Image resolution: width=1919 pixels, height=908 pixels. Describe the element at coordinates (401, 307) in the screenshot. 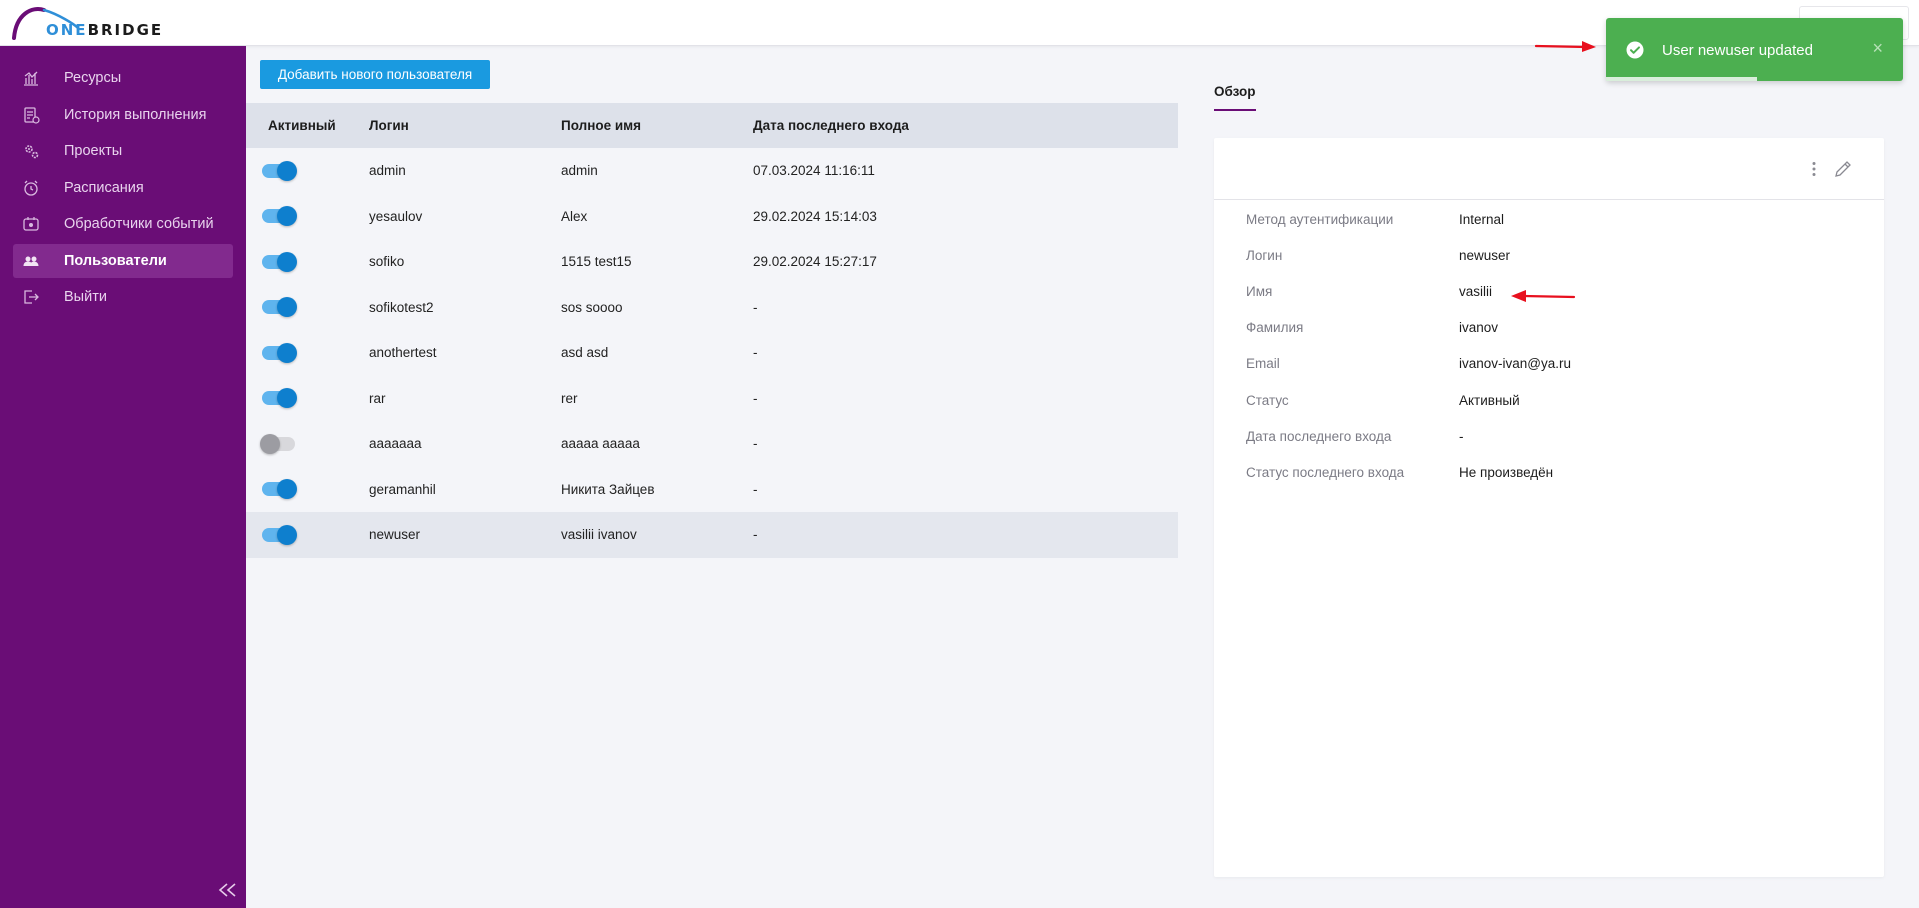

I see `cell-login: sofikotest2` at that location.